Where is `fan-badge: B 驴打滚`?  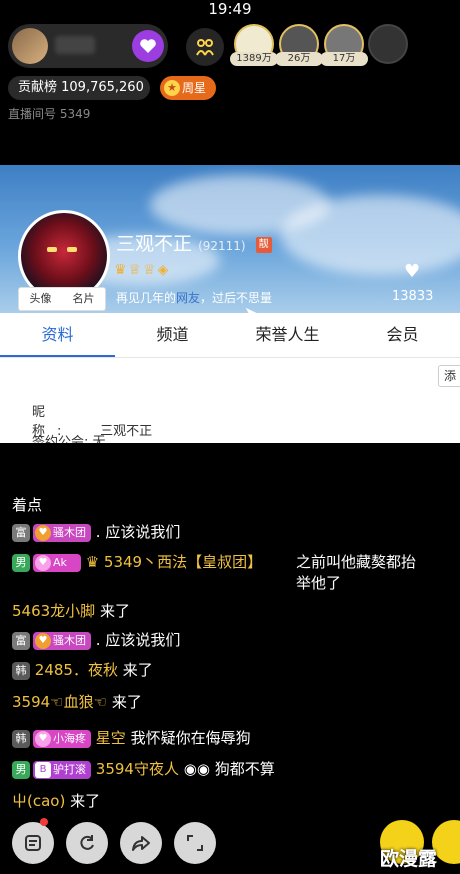
fan-badge: B 驴打滚 is located at coordinates (62, 769).